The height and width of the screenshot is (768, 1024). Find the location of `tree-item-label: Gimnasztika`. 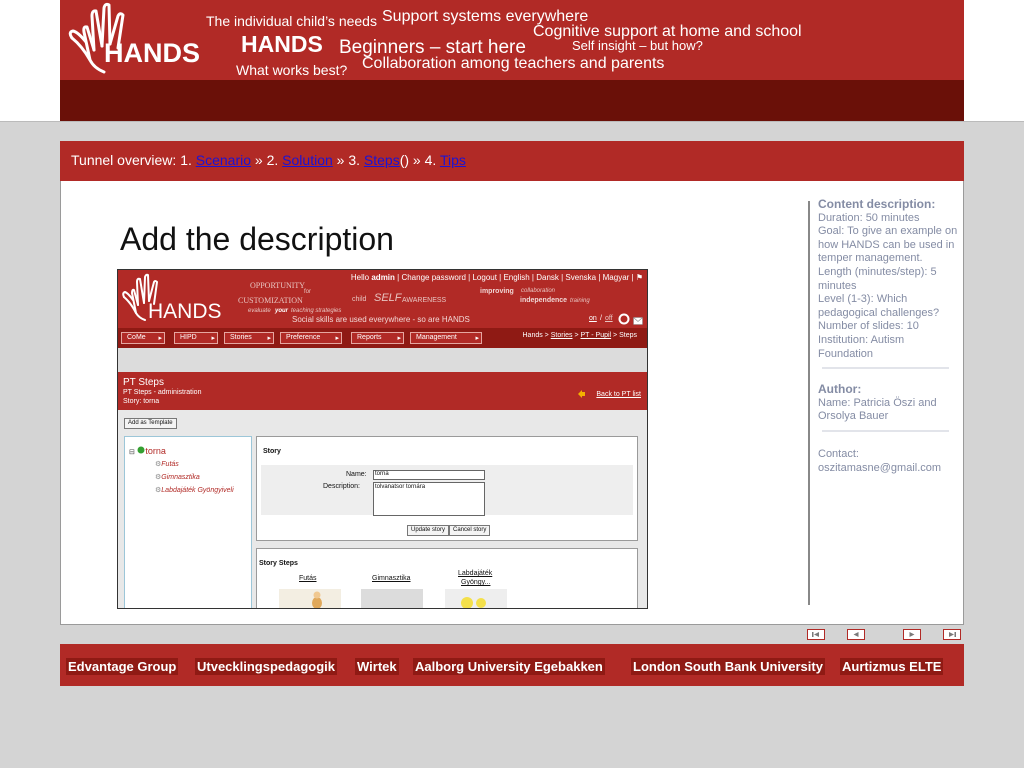

tree-item-label: Gimnasztika is located at coordinates (180, 477).